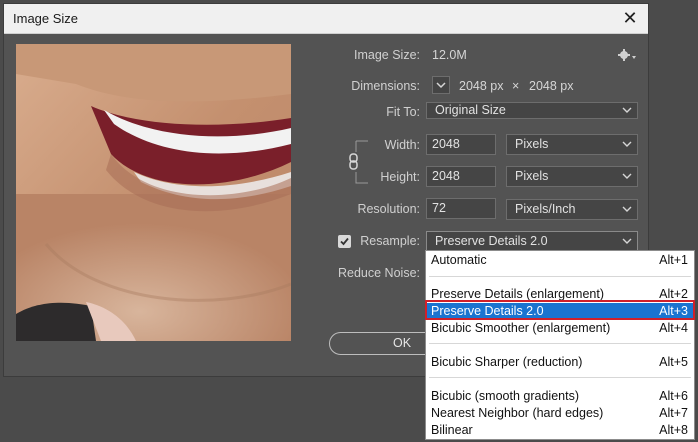  Describe the element at coordinates (385, 86) in the screenshot. I see `dimensions-label: Dimensions:` at that location.